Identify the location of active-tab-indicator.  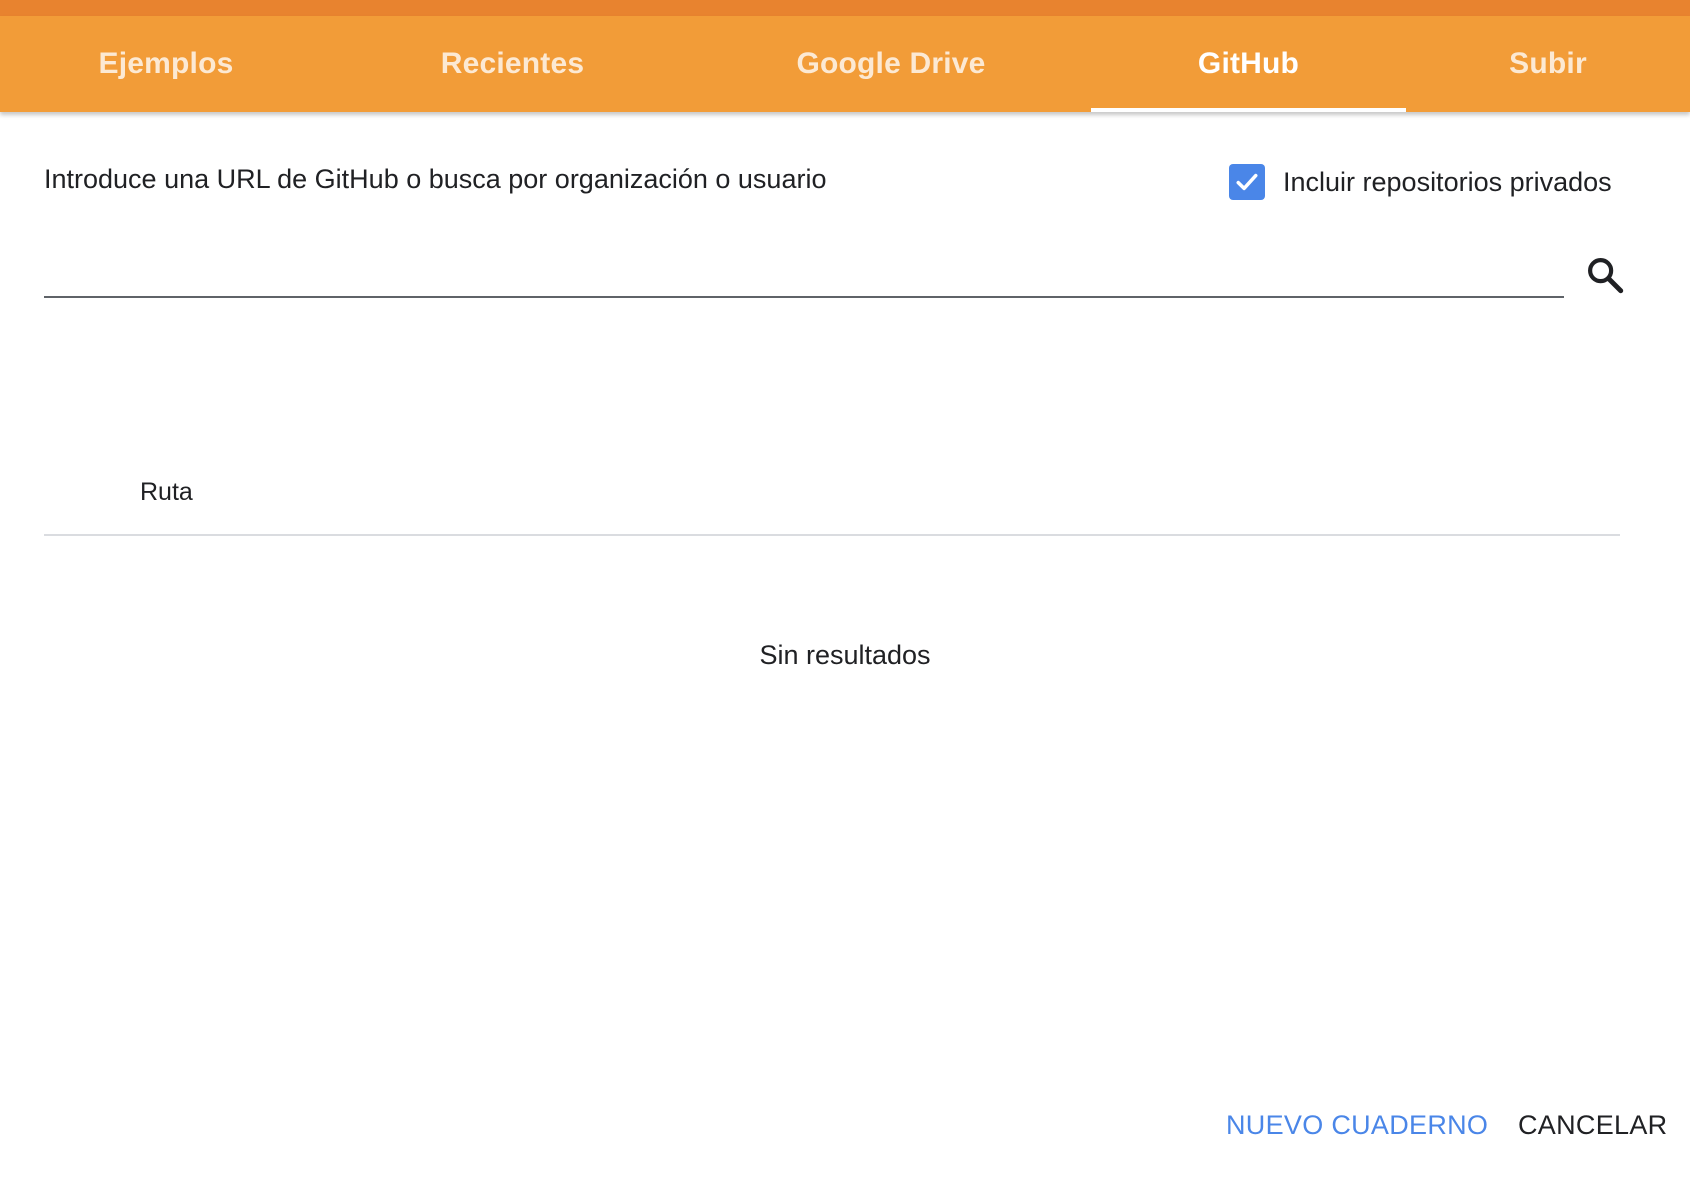
(1248, 110).